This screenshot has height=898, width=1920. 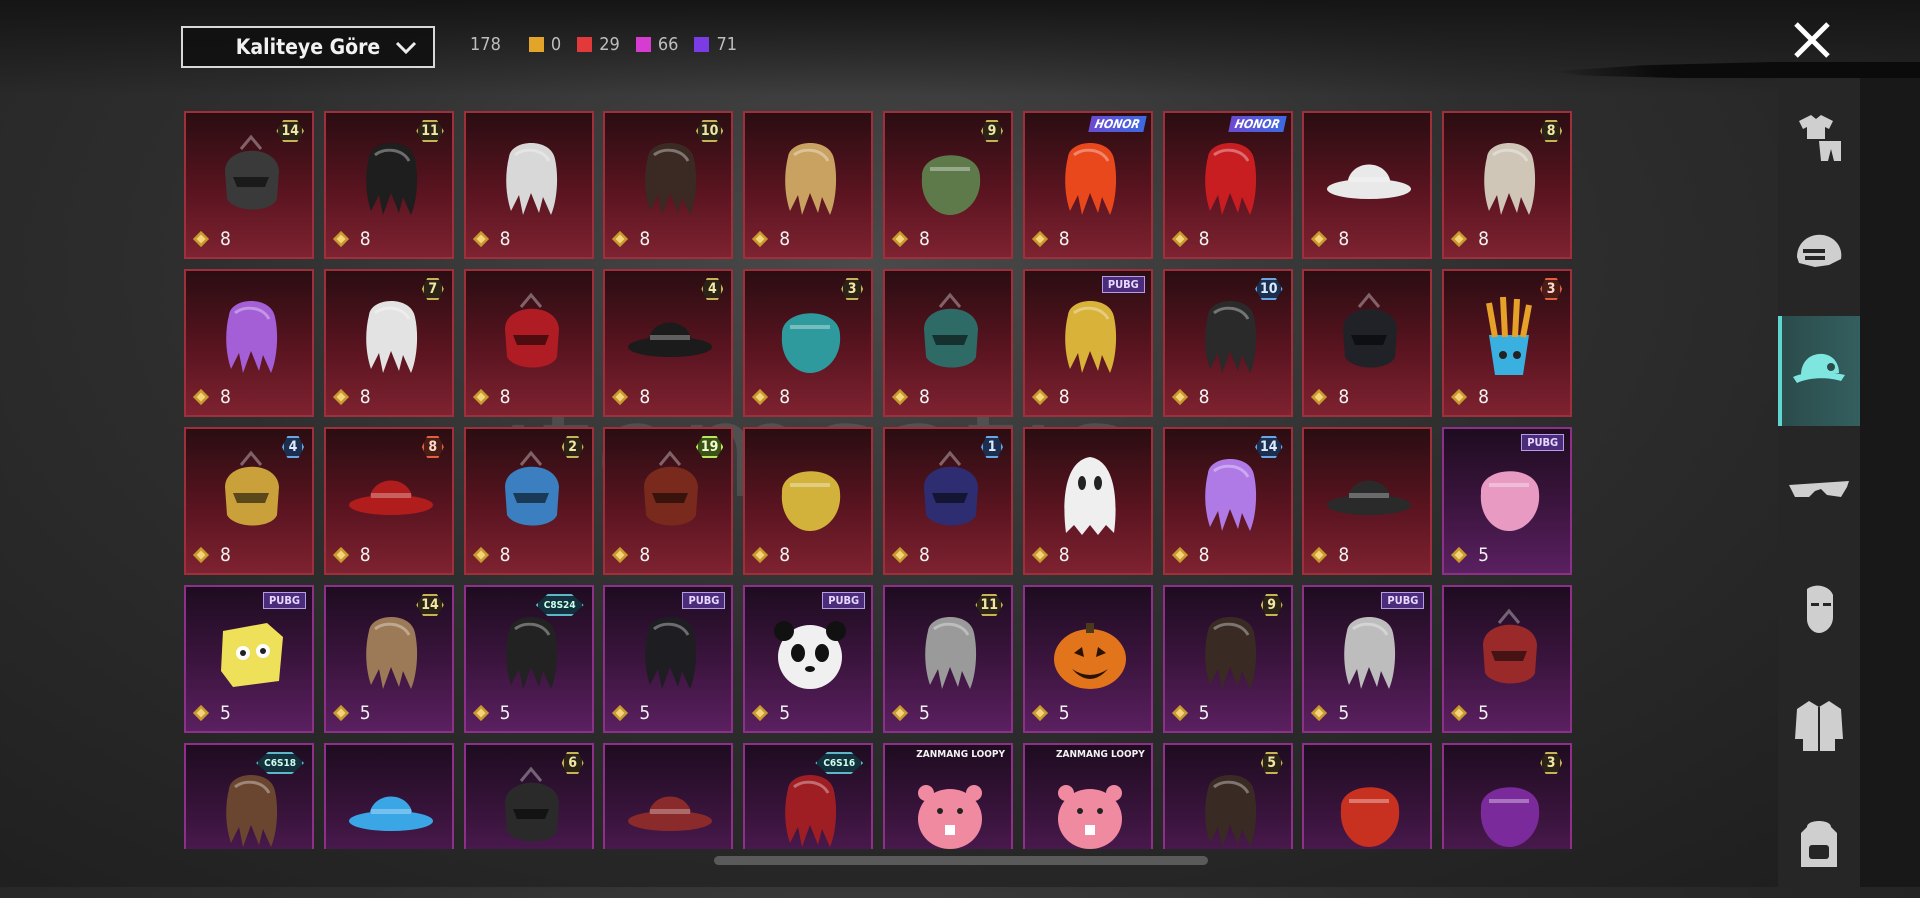 I want to click on tab-cap, so click(x=1819, y=371).